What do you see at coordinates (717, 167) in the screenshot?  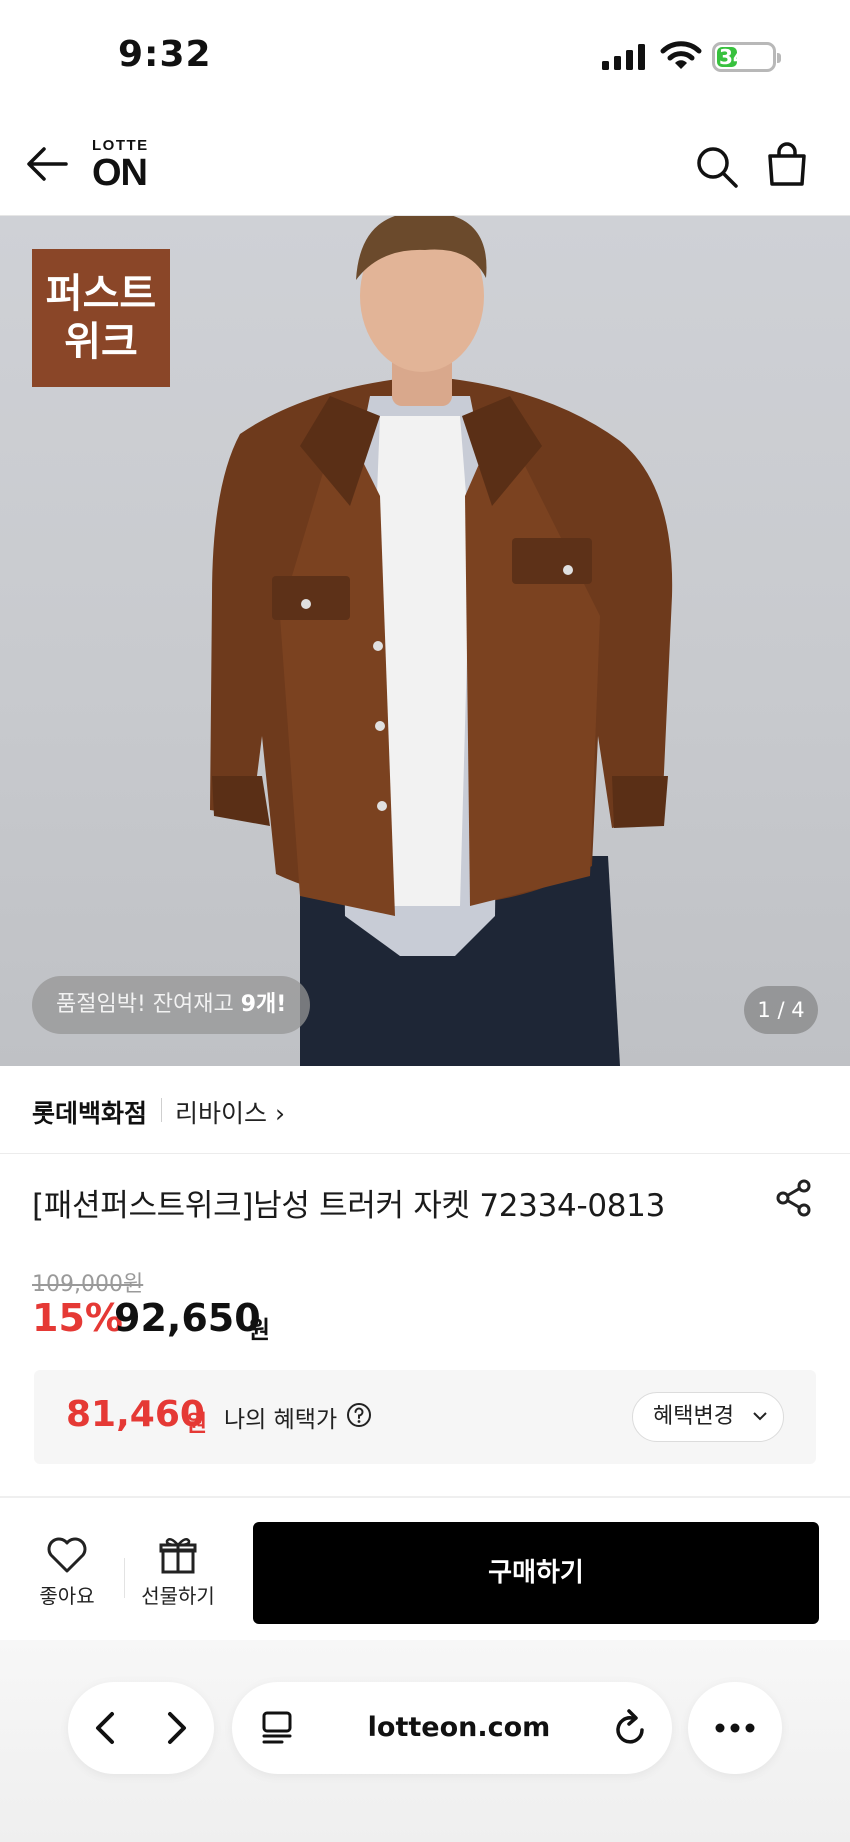 I see `search-icon` at bounding box center [717, 167].